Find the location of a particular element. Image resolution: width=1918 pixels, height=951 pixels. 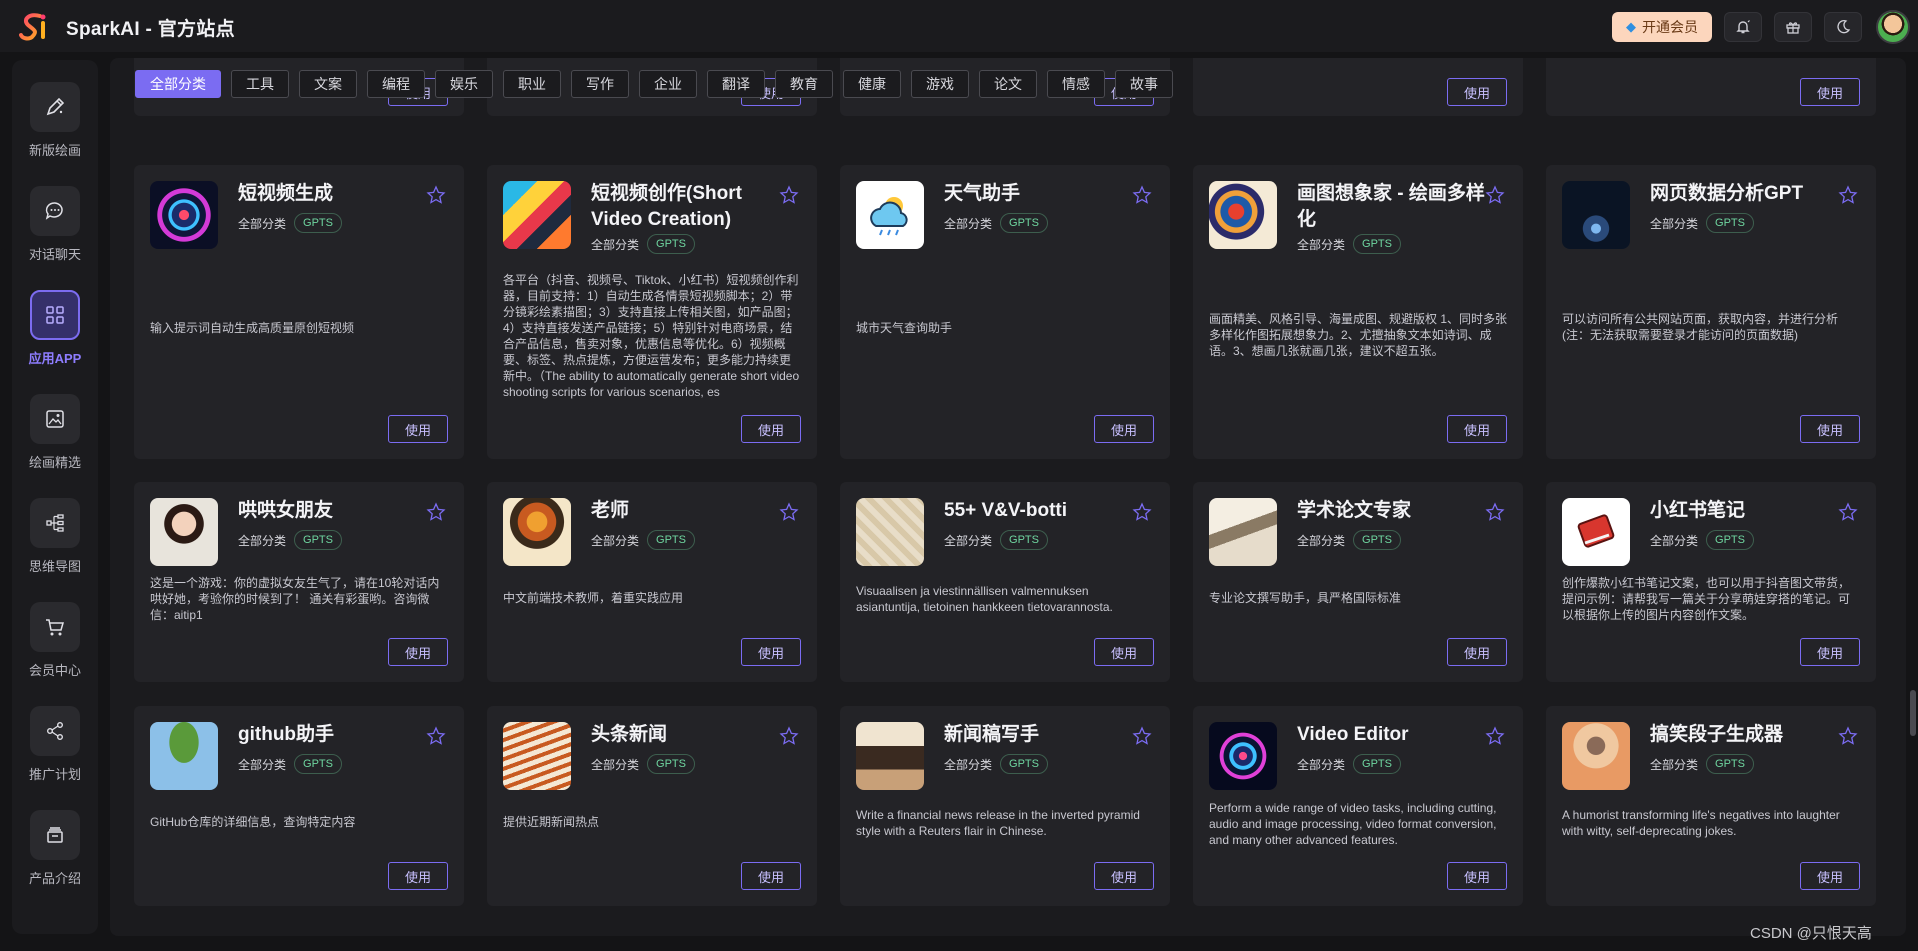

sidebar-item-chat: 对话聊天 is located at coordinates (55, 224).